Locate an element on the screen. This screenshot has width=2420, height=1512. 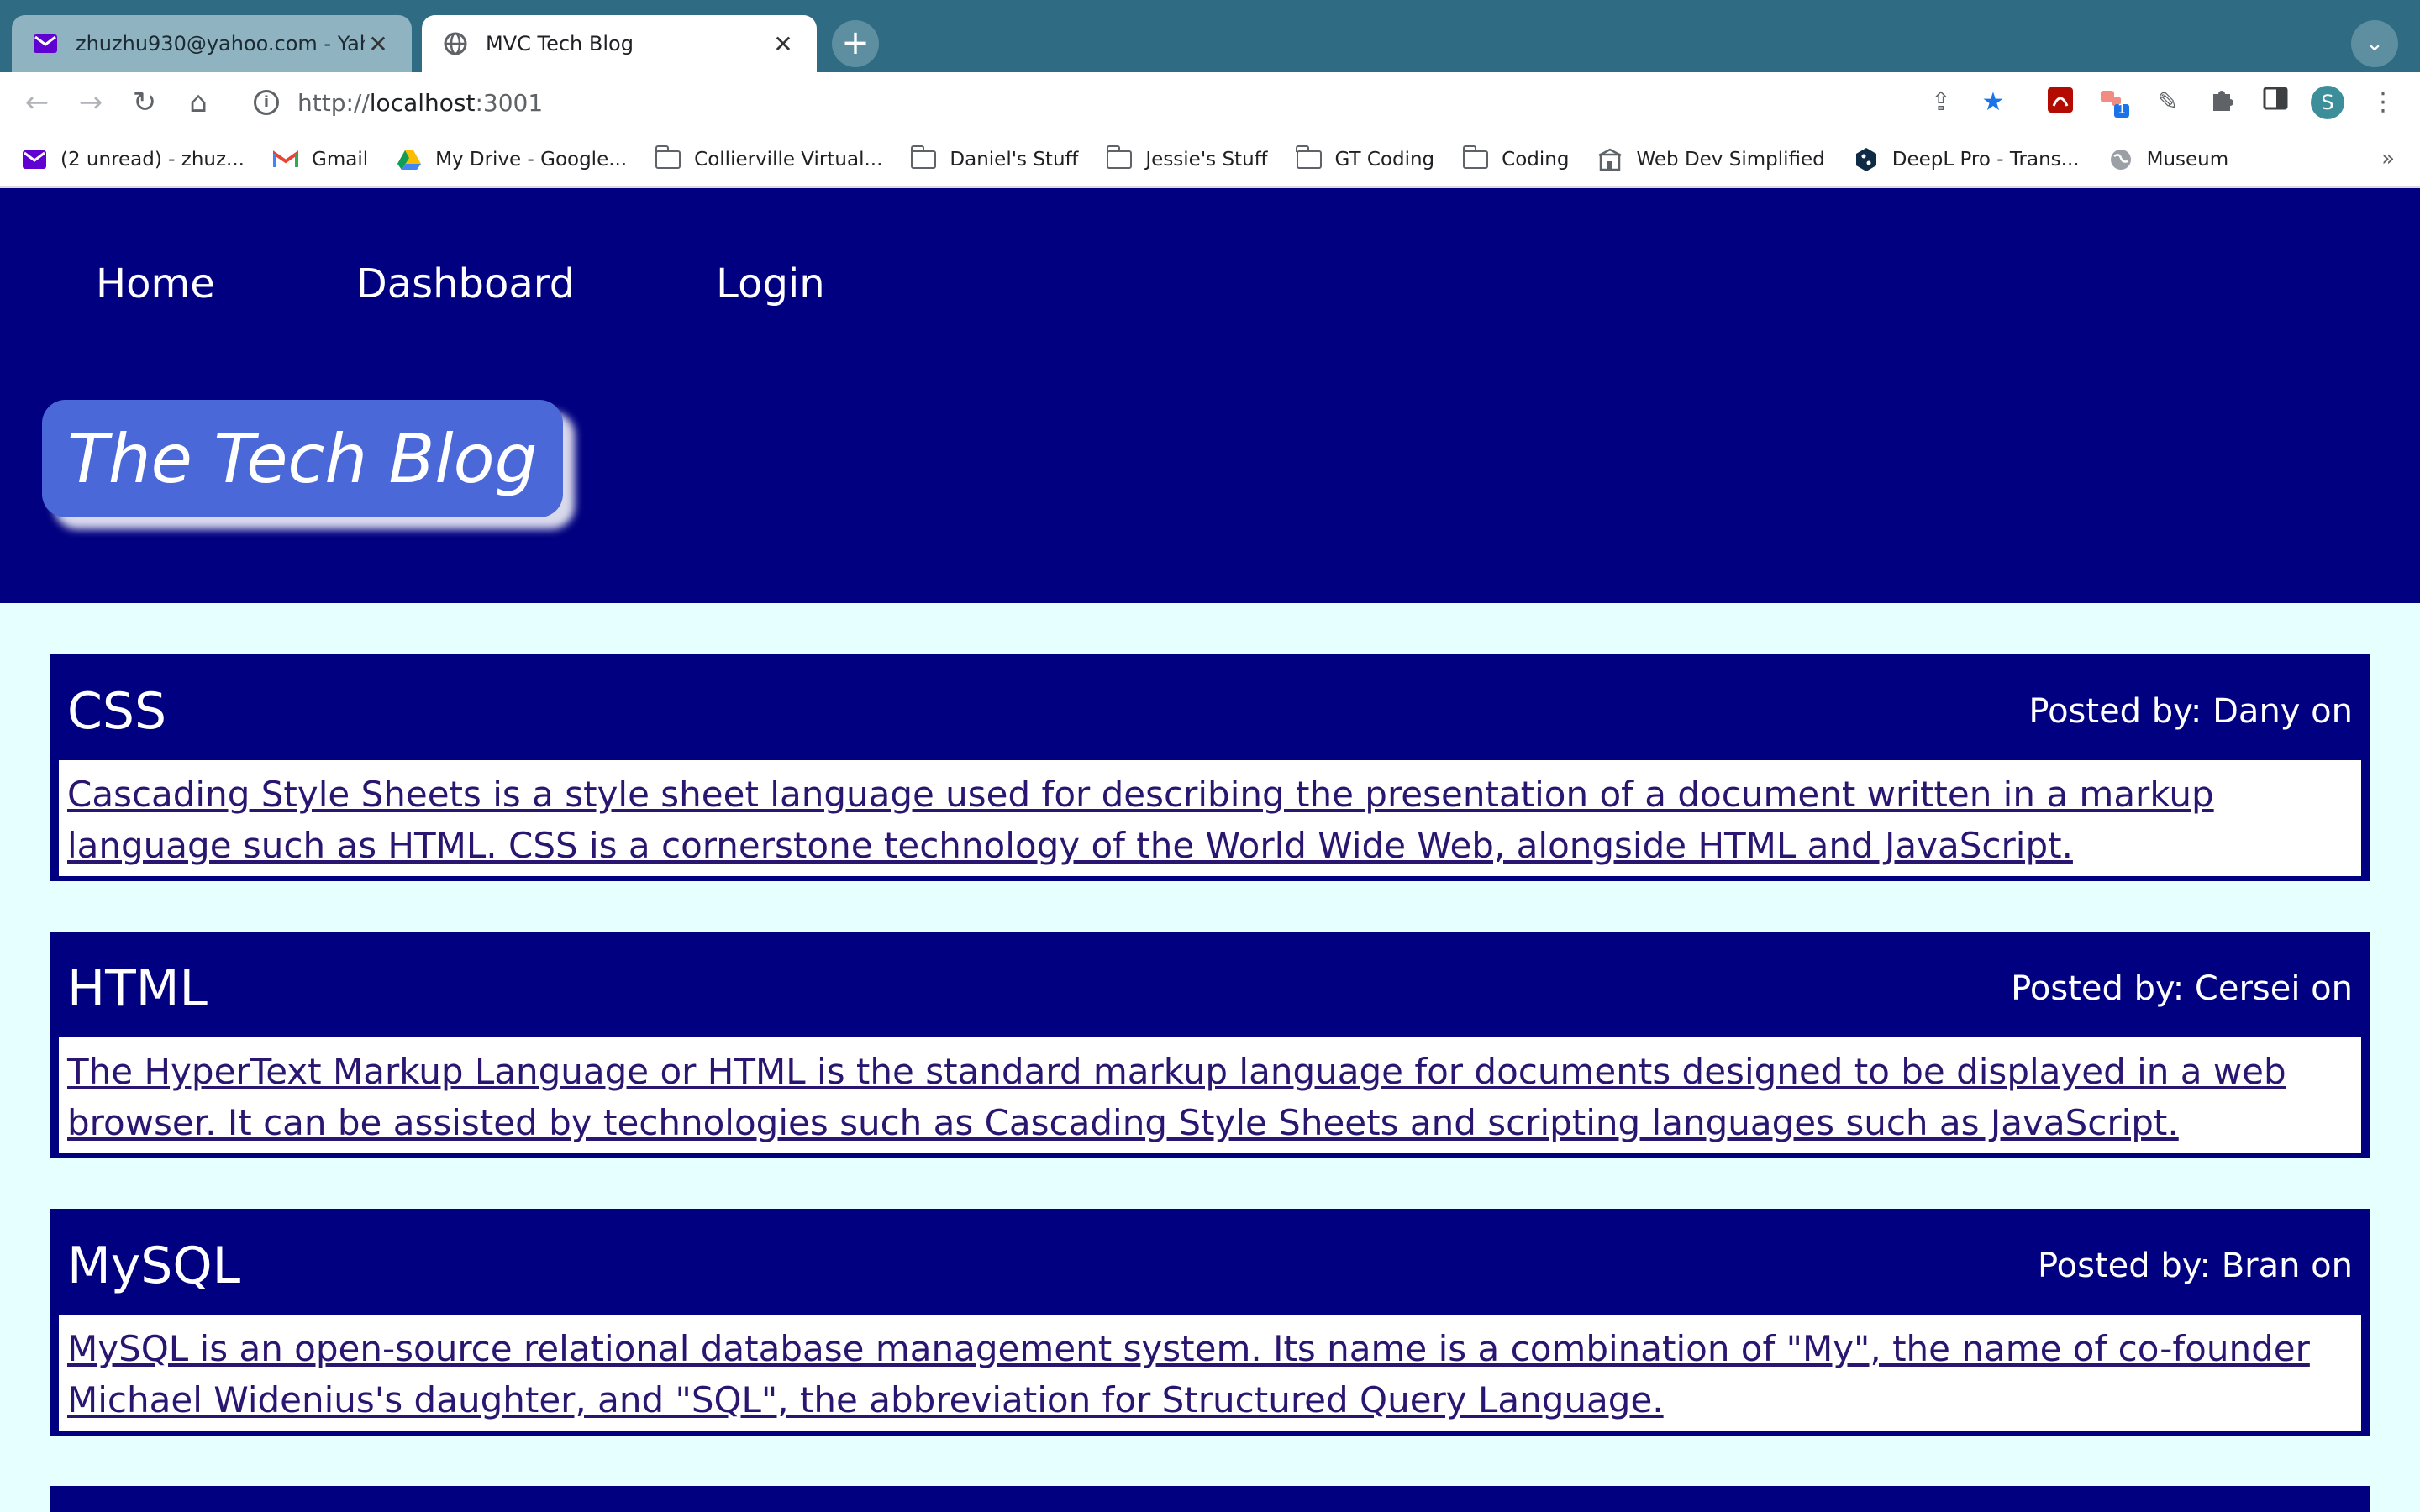
site-info-icon: i is located at coordinates (266, 102).